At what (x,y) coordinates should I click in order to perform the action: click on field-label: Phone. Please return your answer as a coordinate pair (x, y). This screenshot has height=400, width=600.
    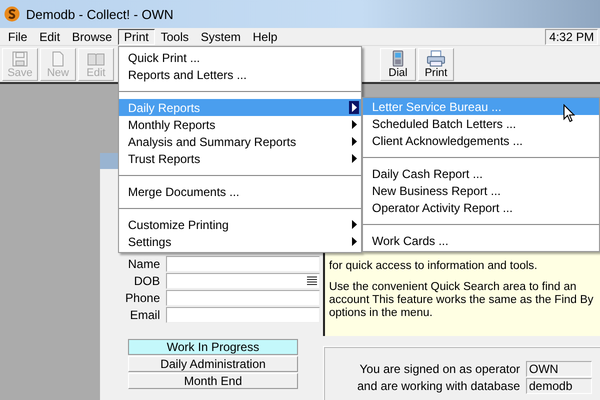
    Looking at the image, I should click on (142, 298).